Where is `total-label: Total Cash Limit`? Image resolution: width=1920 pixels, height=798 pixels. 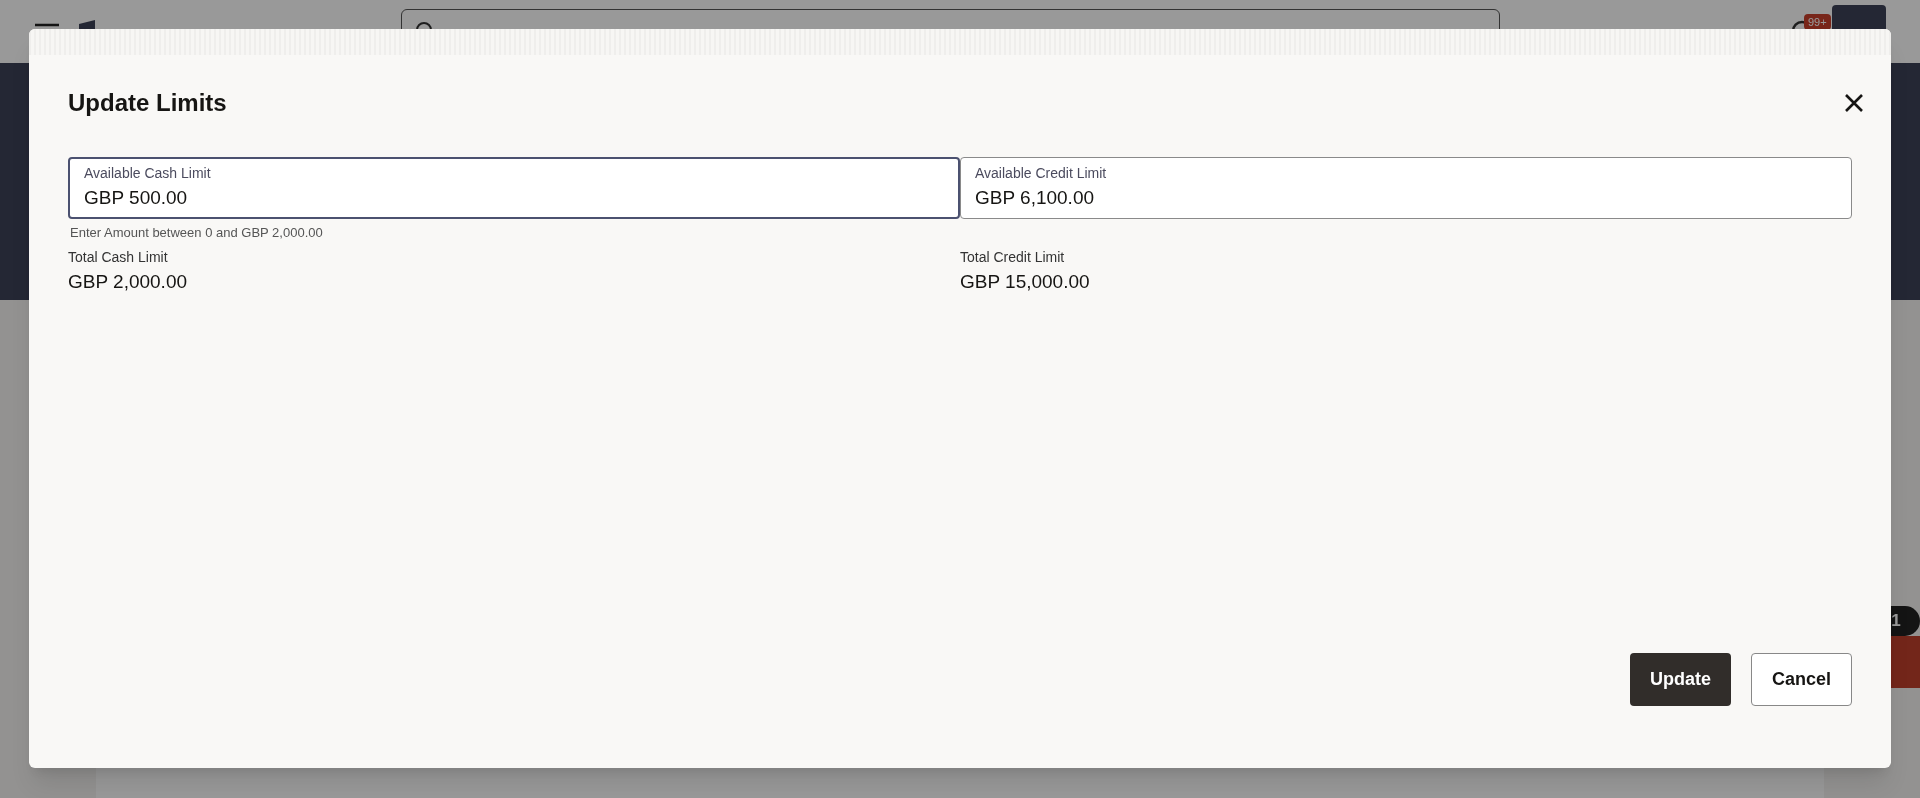 total-label: Total Cash Limit is located at coordinates (118, 257).